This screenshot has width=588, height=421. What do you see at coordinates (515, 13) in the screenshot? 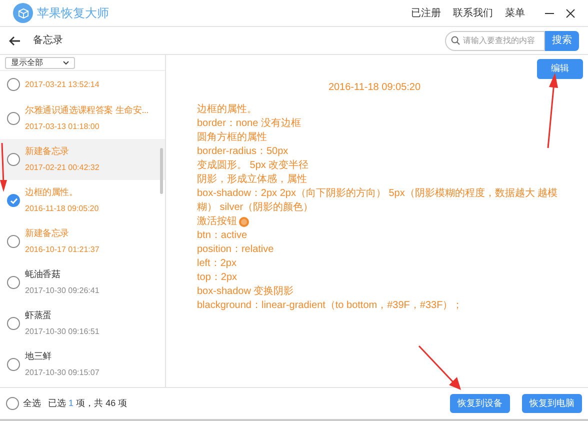
I see `menu-link: 菜单` at bounding box center [515, 13].